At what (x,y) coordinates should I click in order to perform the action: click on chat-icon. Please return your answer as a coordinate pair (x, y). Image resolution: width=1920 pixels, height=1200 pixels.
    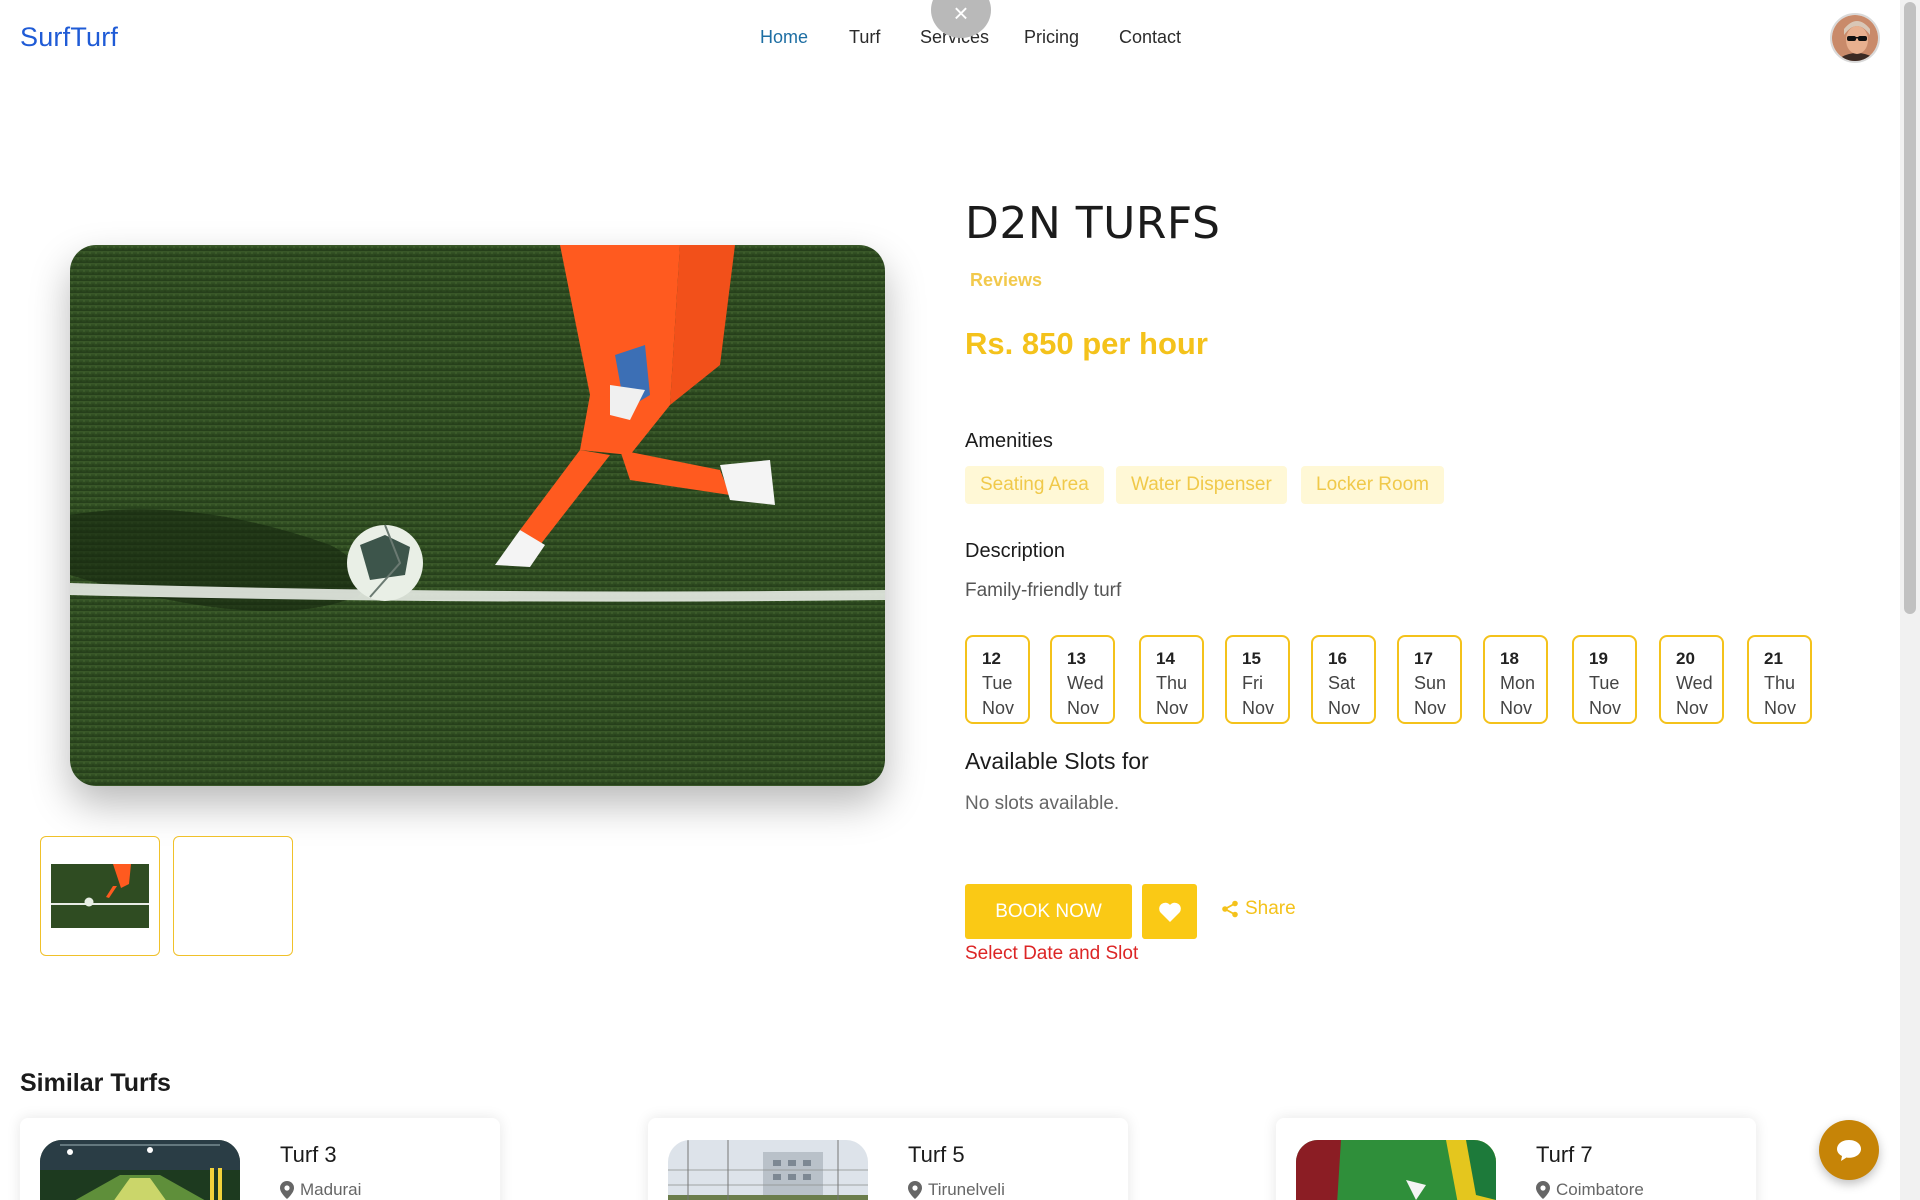
    Looking at the image, I should click on (1849, 1150).